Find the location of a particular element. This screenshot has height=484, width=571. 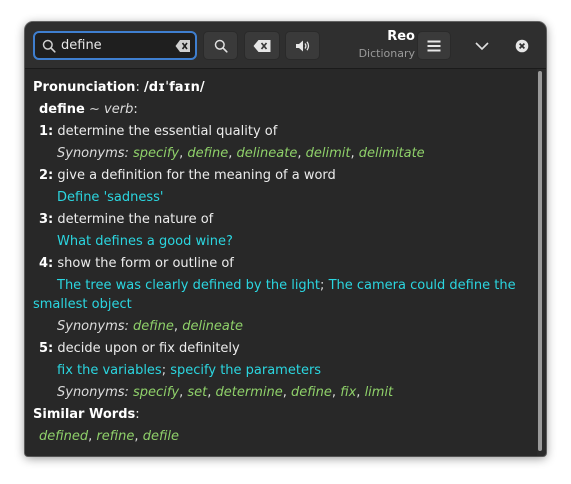

sense-2-example: Define 'sadness' is located at coordinates (110, 197).